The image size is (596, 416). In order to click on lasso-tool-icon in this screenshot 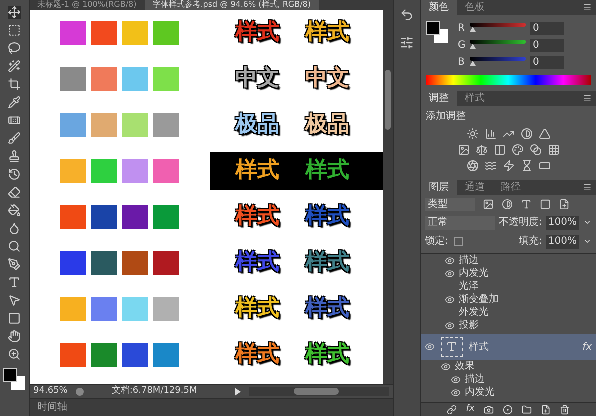, I will do `click(14, 48)`.